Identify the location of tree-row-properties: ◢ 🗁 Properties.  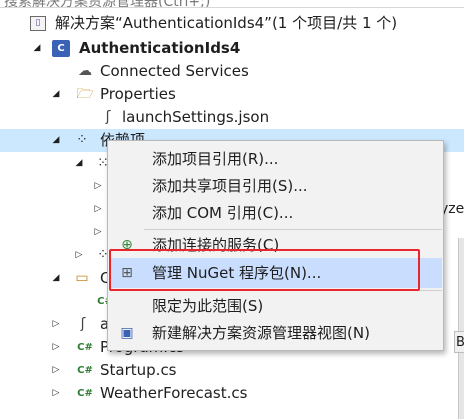
(232, 94).